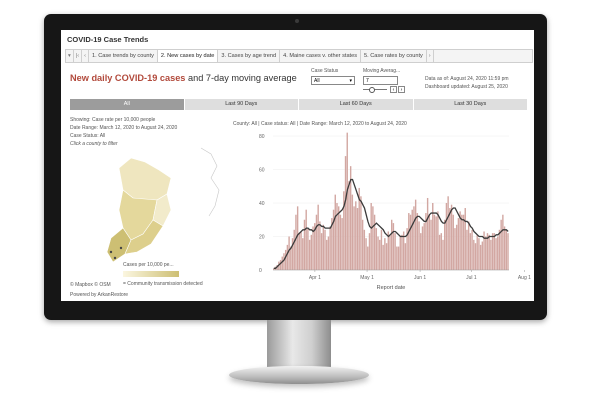 This screenshot has height=419, width=597. Describe the element at coordinates (297, 21) in the screenshot. I see `webcam-icon` at that location.